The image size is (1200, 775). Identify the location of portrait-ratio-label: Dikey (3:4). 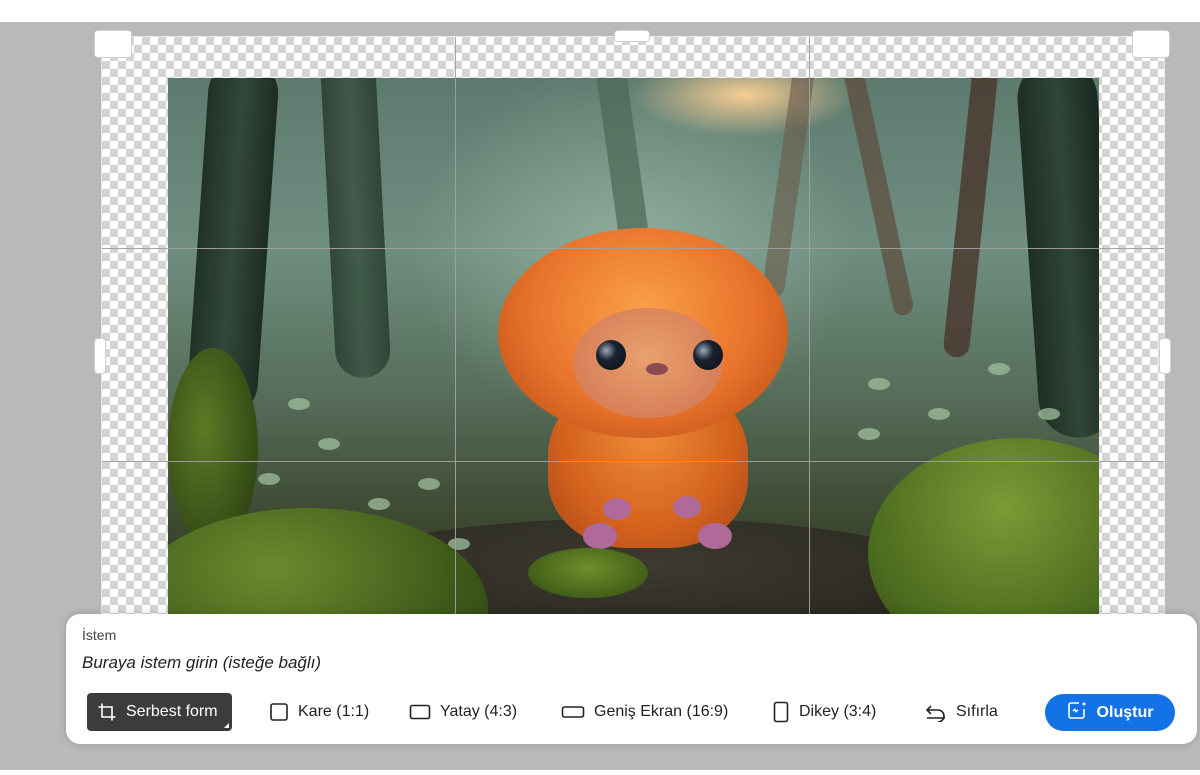
(838, 711).